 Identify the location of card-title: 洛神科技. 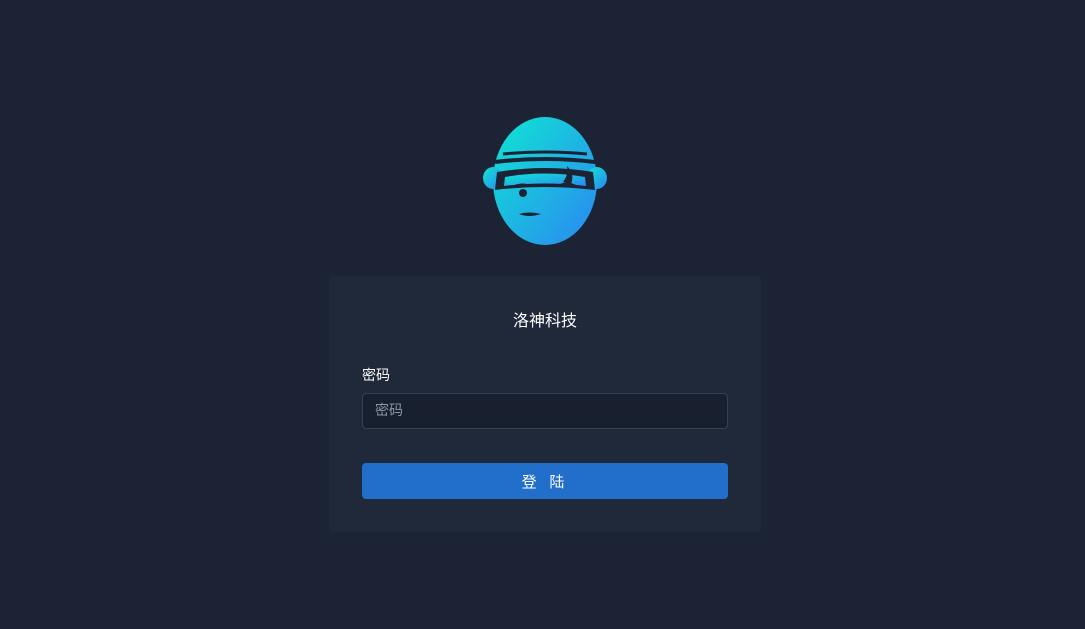
(544, 320).